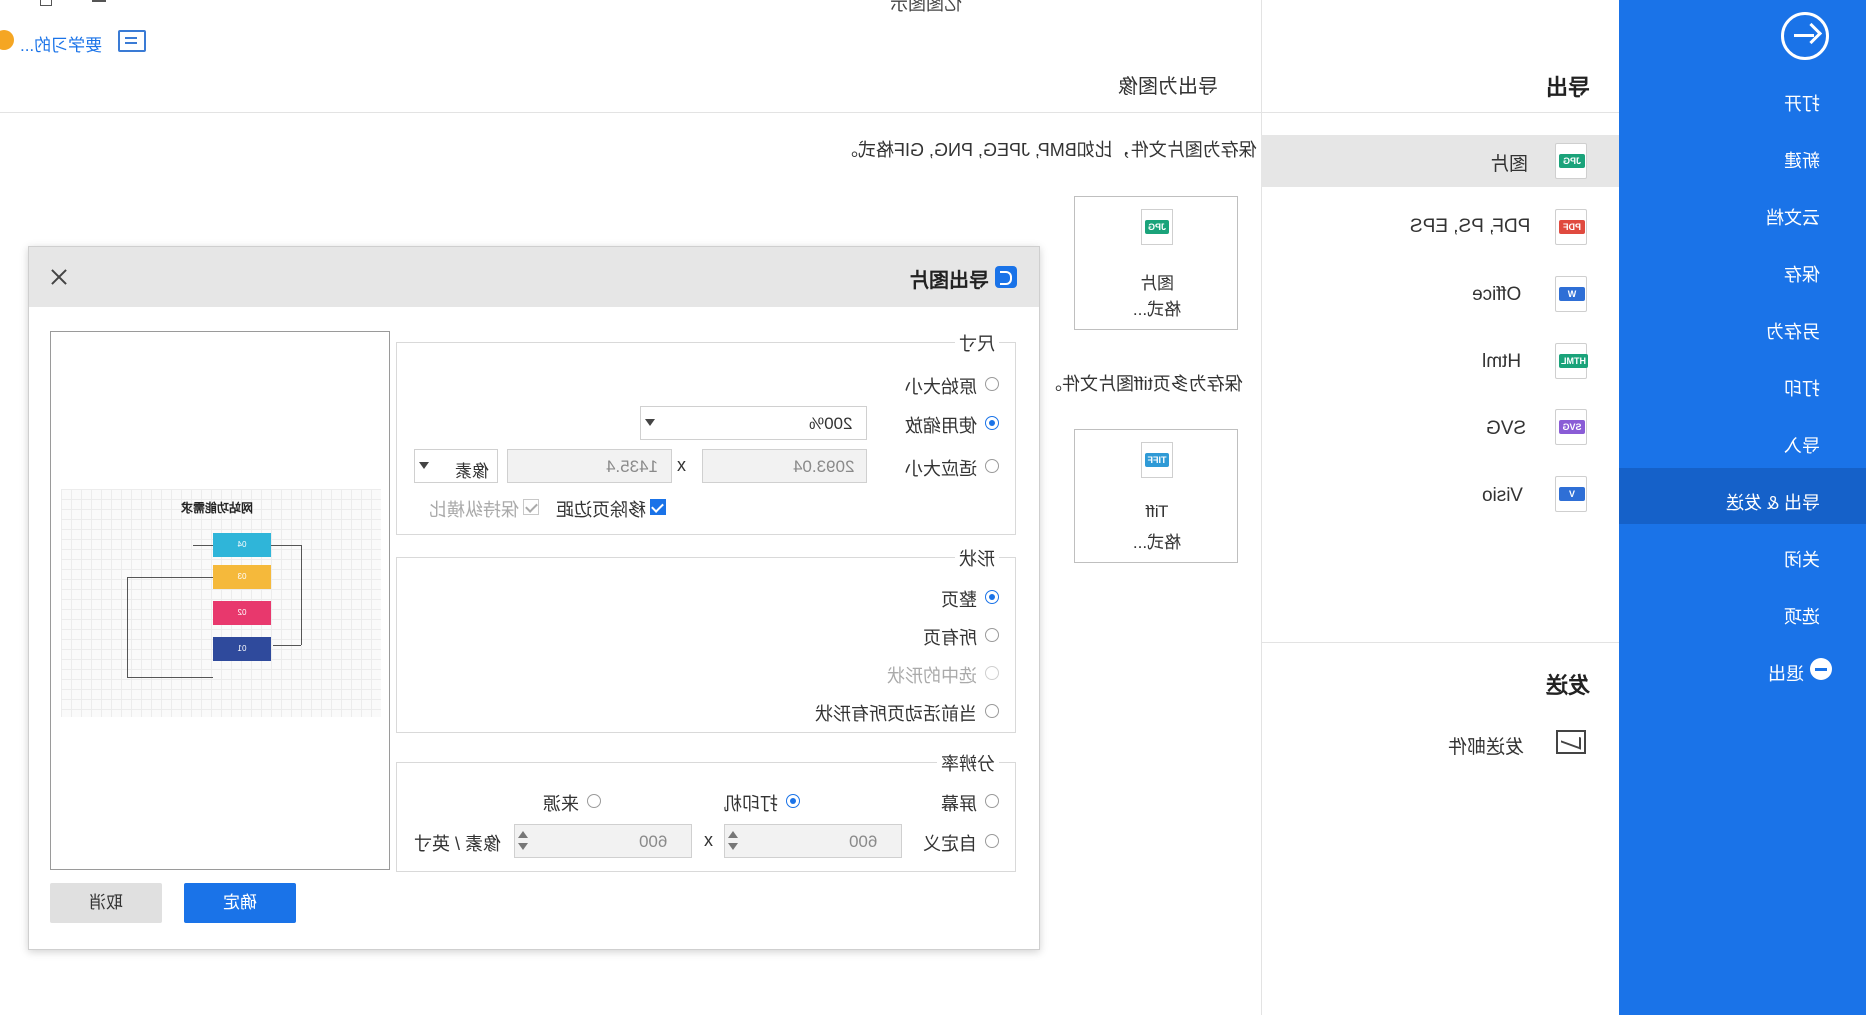 Image resolution: width=1866 pixels, height=1015 pixels. What do you see at coordinates (1143, 384) in the screenshot?
I see `tiff-description: 保存为多页tiff图片文件。` at bounding box center [1143, 384].